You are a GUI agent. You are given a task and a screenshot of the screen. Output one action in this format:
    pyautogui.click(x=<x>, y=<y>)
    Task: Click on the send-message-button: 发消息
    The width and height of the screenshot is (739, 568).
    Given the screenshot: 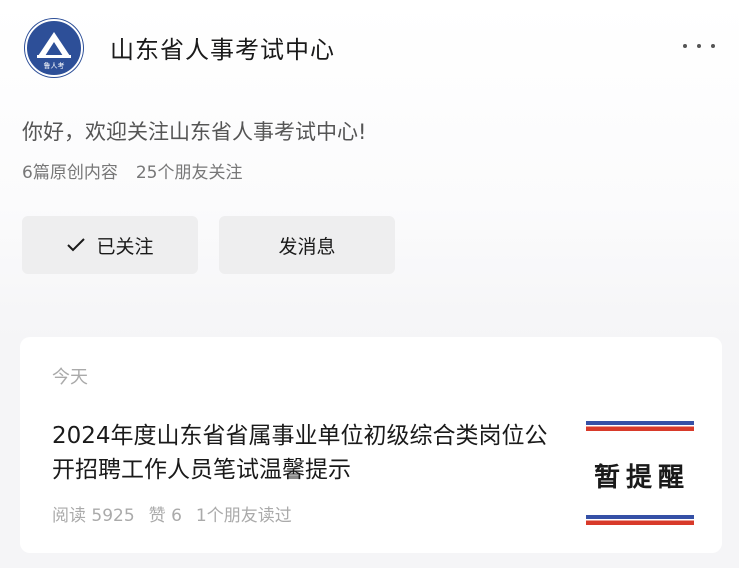 What is the action you would take?
    pyautogui.click(x=307, y=245)
    